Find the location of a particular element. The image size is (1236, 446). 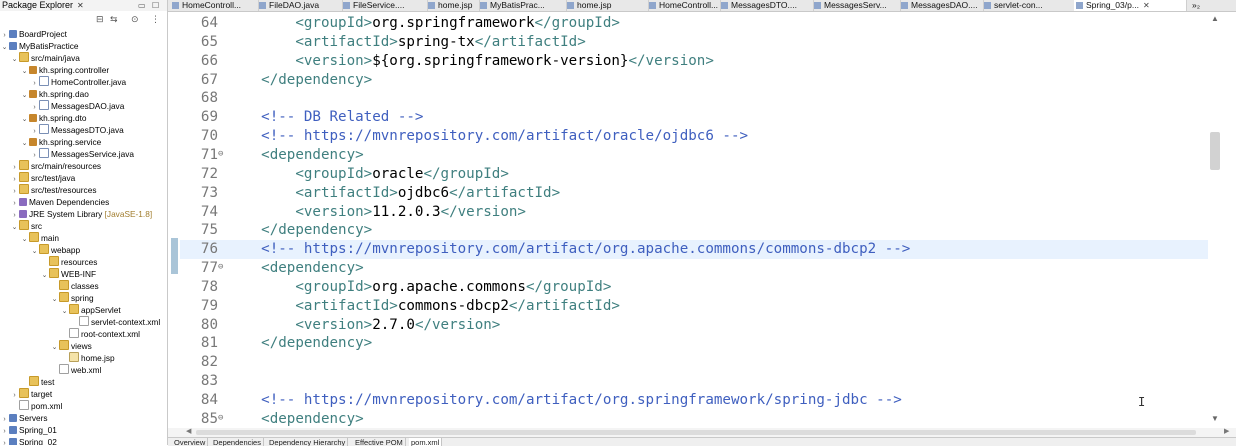

tree-item: ⌄ MyBatisPractice is located at coordinates (40, 47).